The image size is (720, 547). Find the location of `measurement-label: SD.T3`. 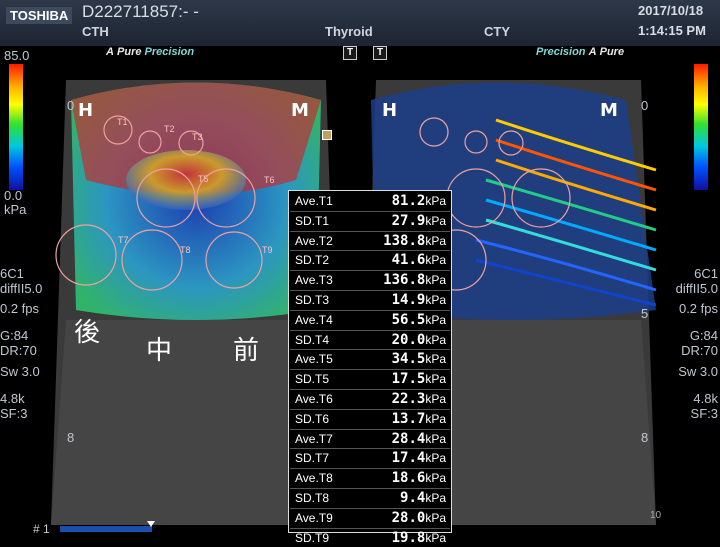

measurement-label: SD.T3 is located at coordinates (312, 299).